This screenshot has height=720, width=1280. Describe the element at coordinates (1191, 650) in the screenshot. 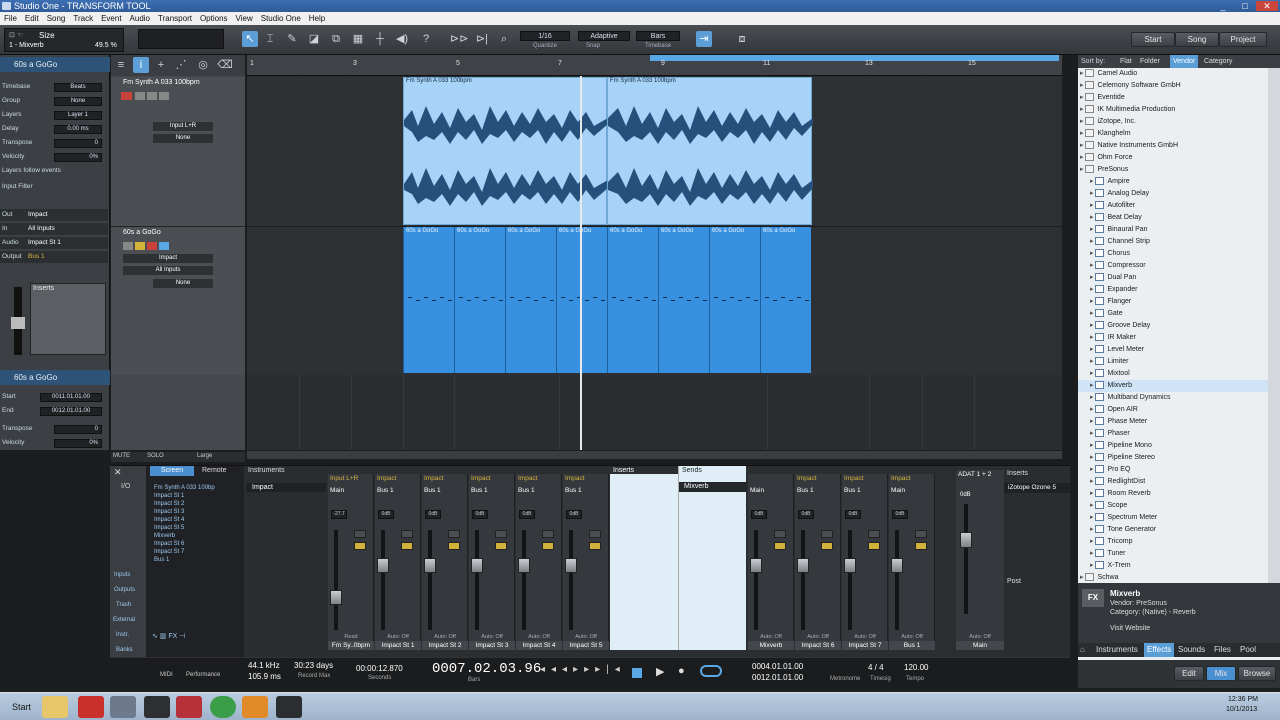

I see `tab-sounds: Sounds` at that location.